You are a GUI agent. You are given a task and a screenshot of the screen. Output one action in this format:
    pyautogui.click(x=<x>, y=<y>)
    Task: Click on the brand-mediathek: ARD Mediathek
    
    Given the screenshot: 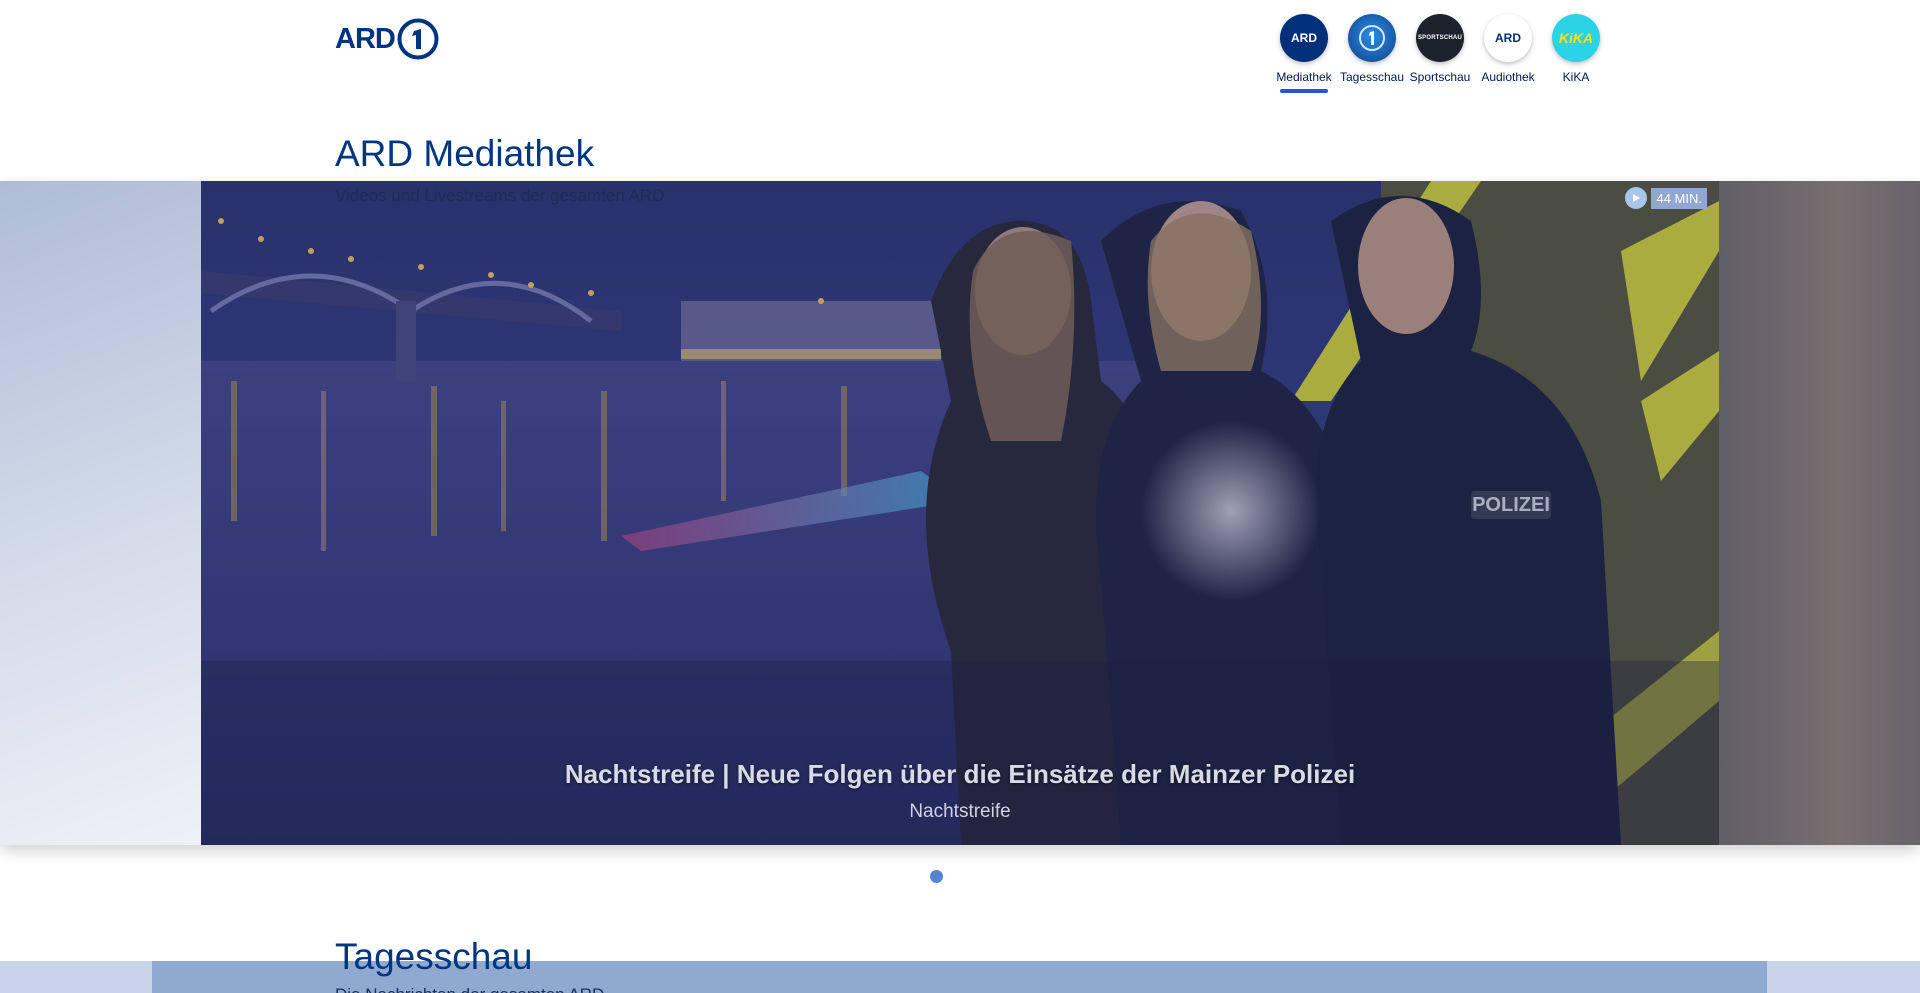 What is the action you would take?
    pyautogui.click(x=1304, y=53)
    